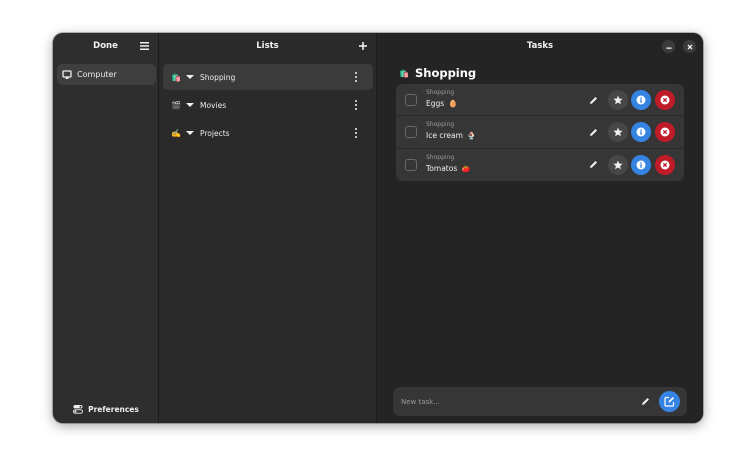 Image resolution: width=756 pixels, height=462 pixels. I want to click on list-item-projects: ✍️ Projects, so click(268, 133).